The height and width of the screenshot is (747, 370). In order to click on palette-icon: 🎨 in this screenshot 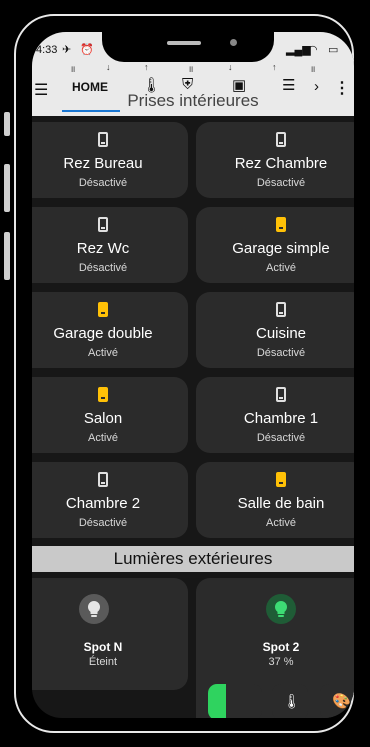, I will do `click(341, 701)`.